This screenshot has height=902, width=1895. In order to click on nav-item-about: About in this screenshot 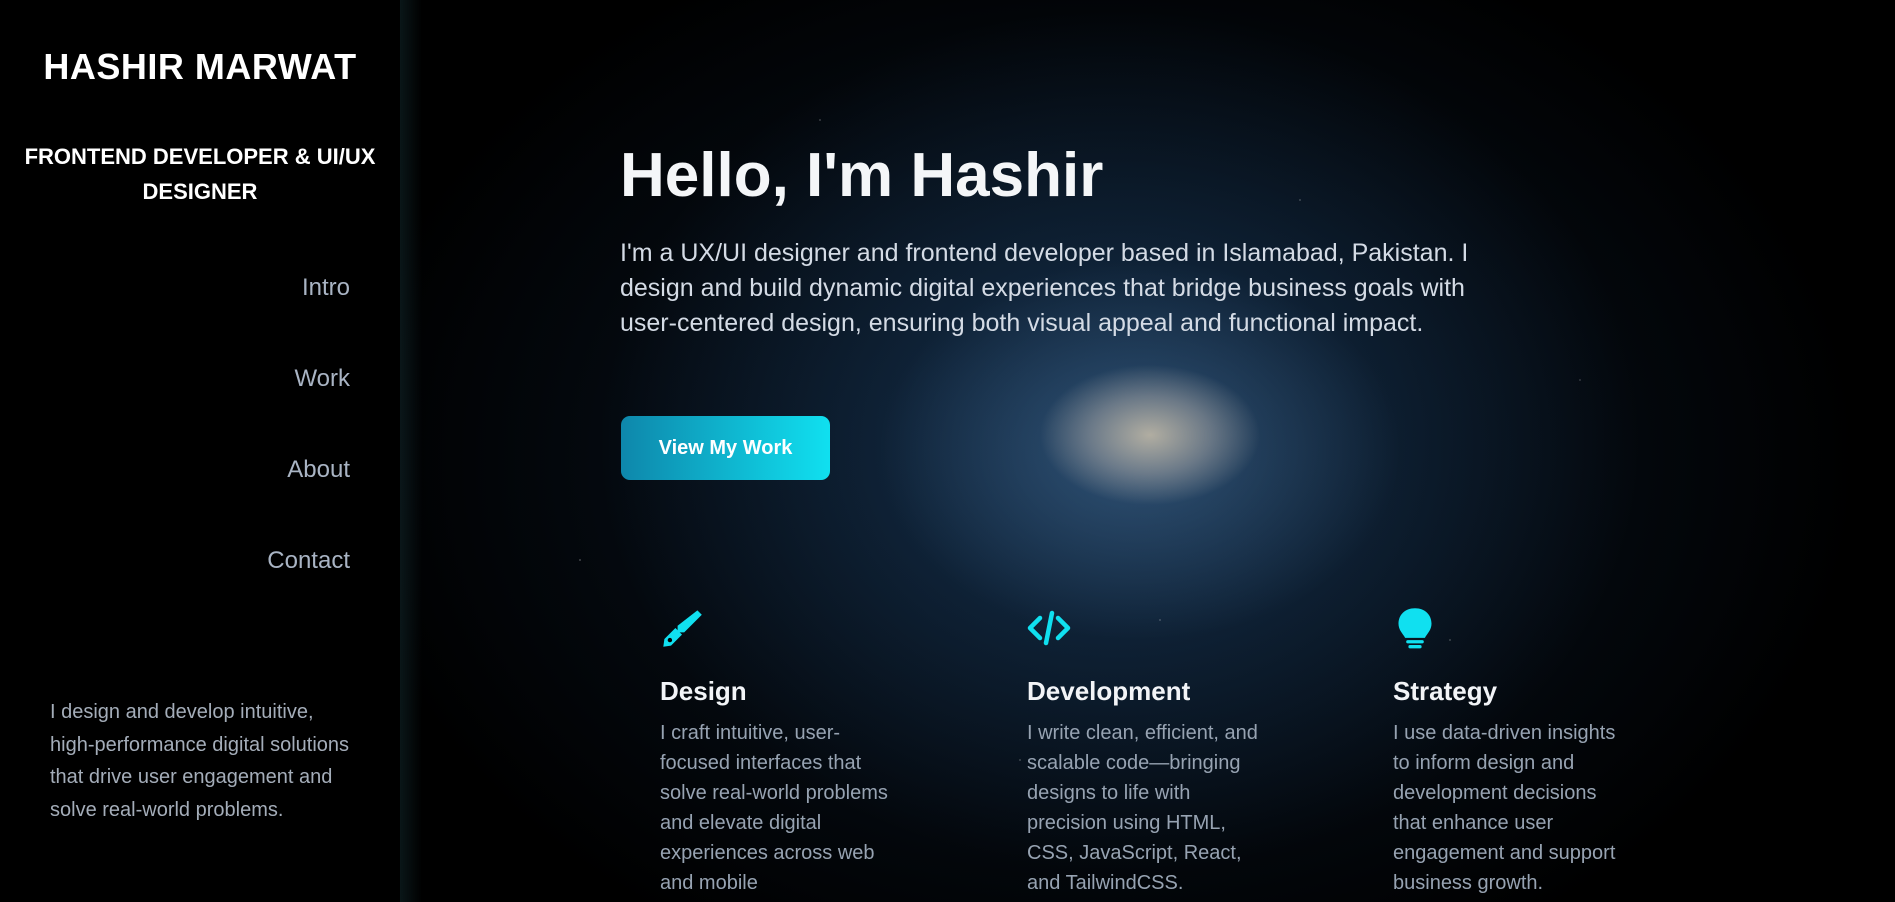, I will do `click(308, 495)`.